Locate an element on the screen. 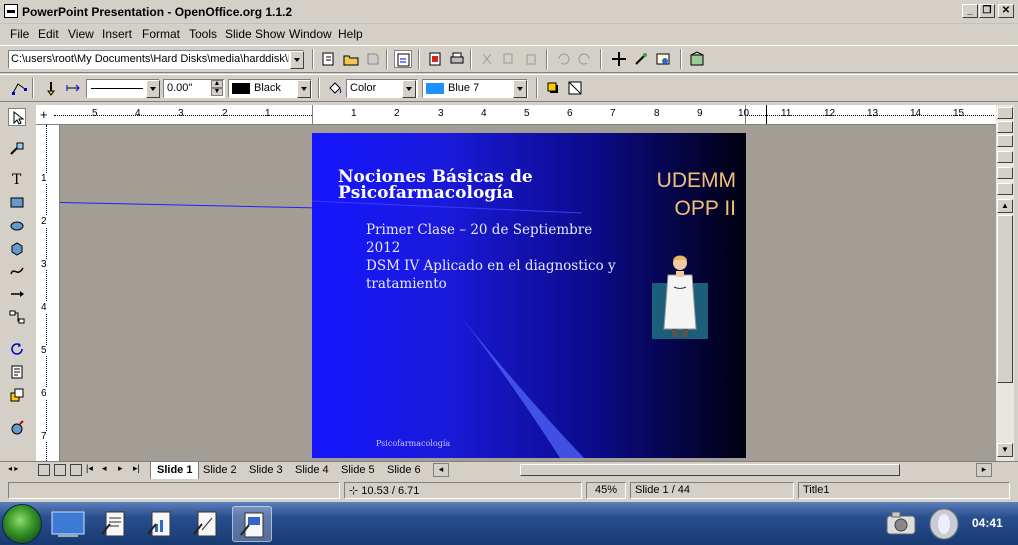  view-drawing-tab-icon is located at coordinates (44, 470).